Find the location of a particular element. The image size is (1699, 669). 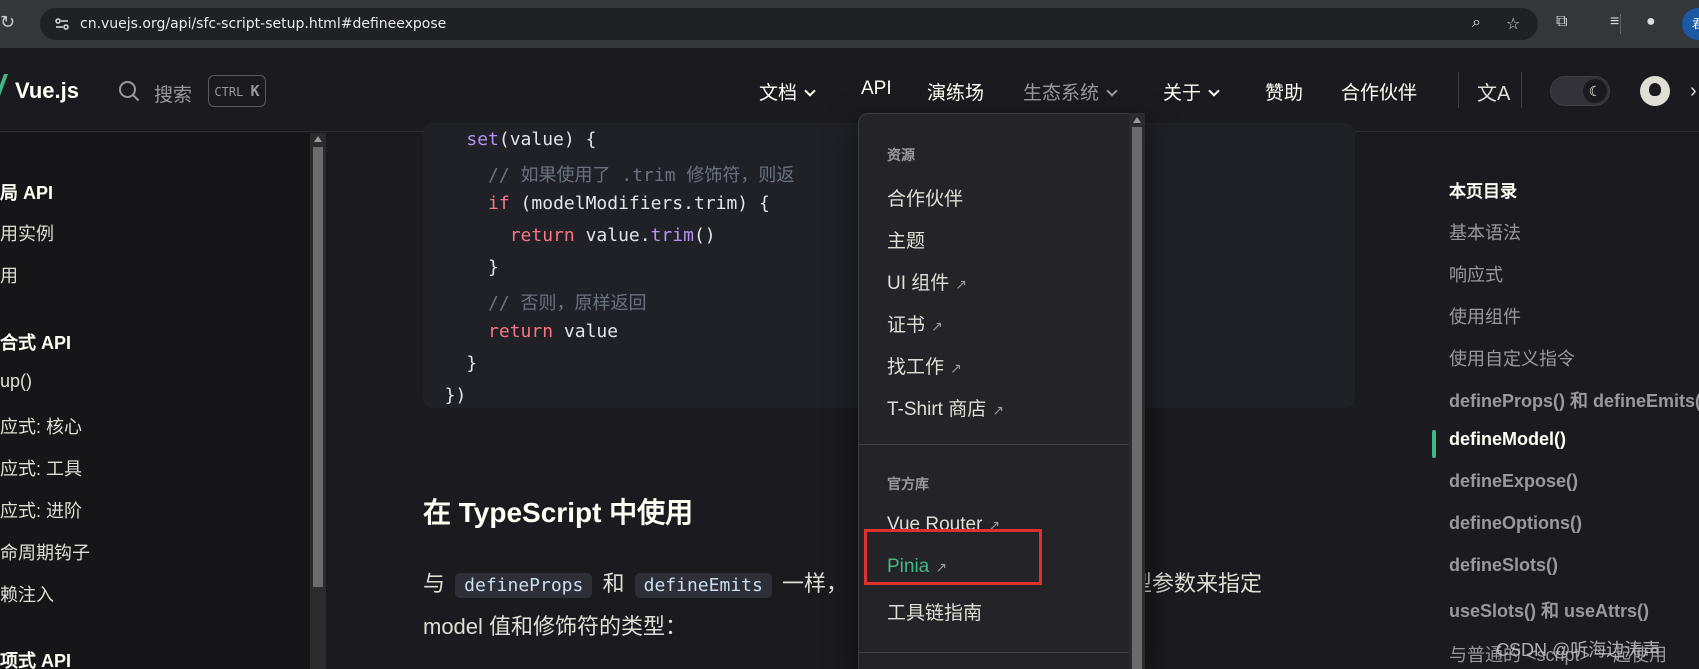

theme-toggle: ☾ is located at coordinates (1580, 91).